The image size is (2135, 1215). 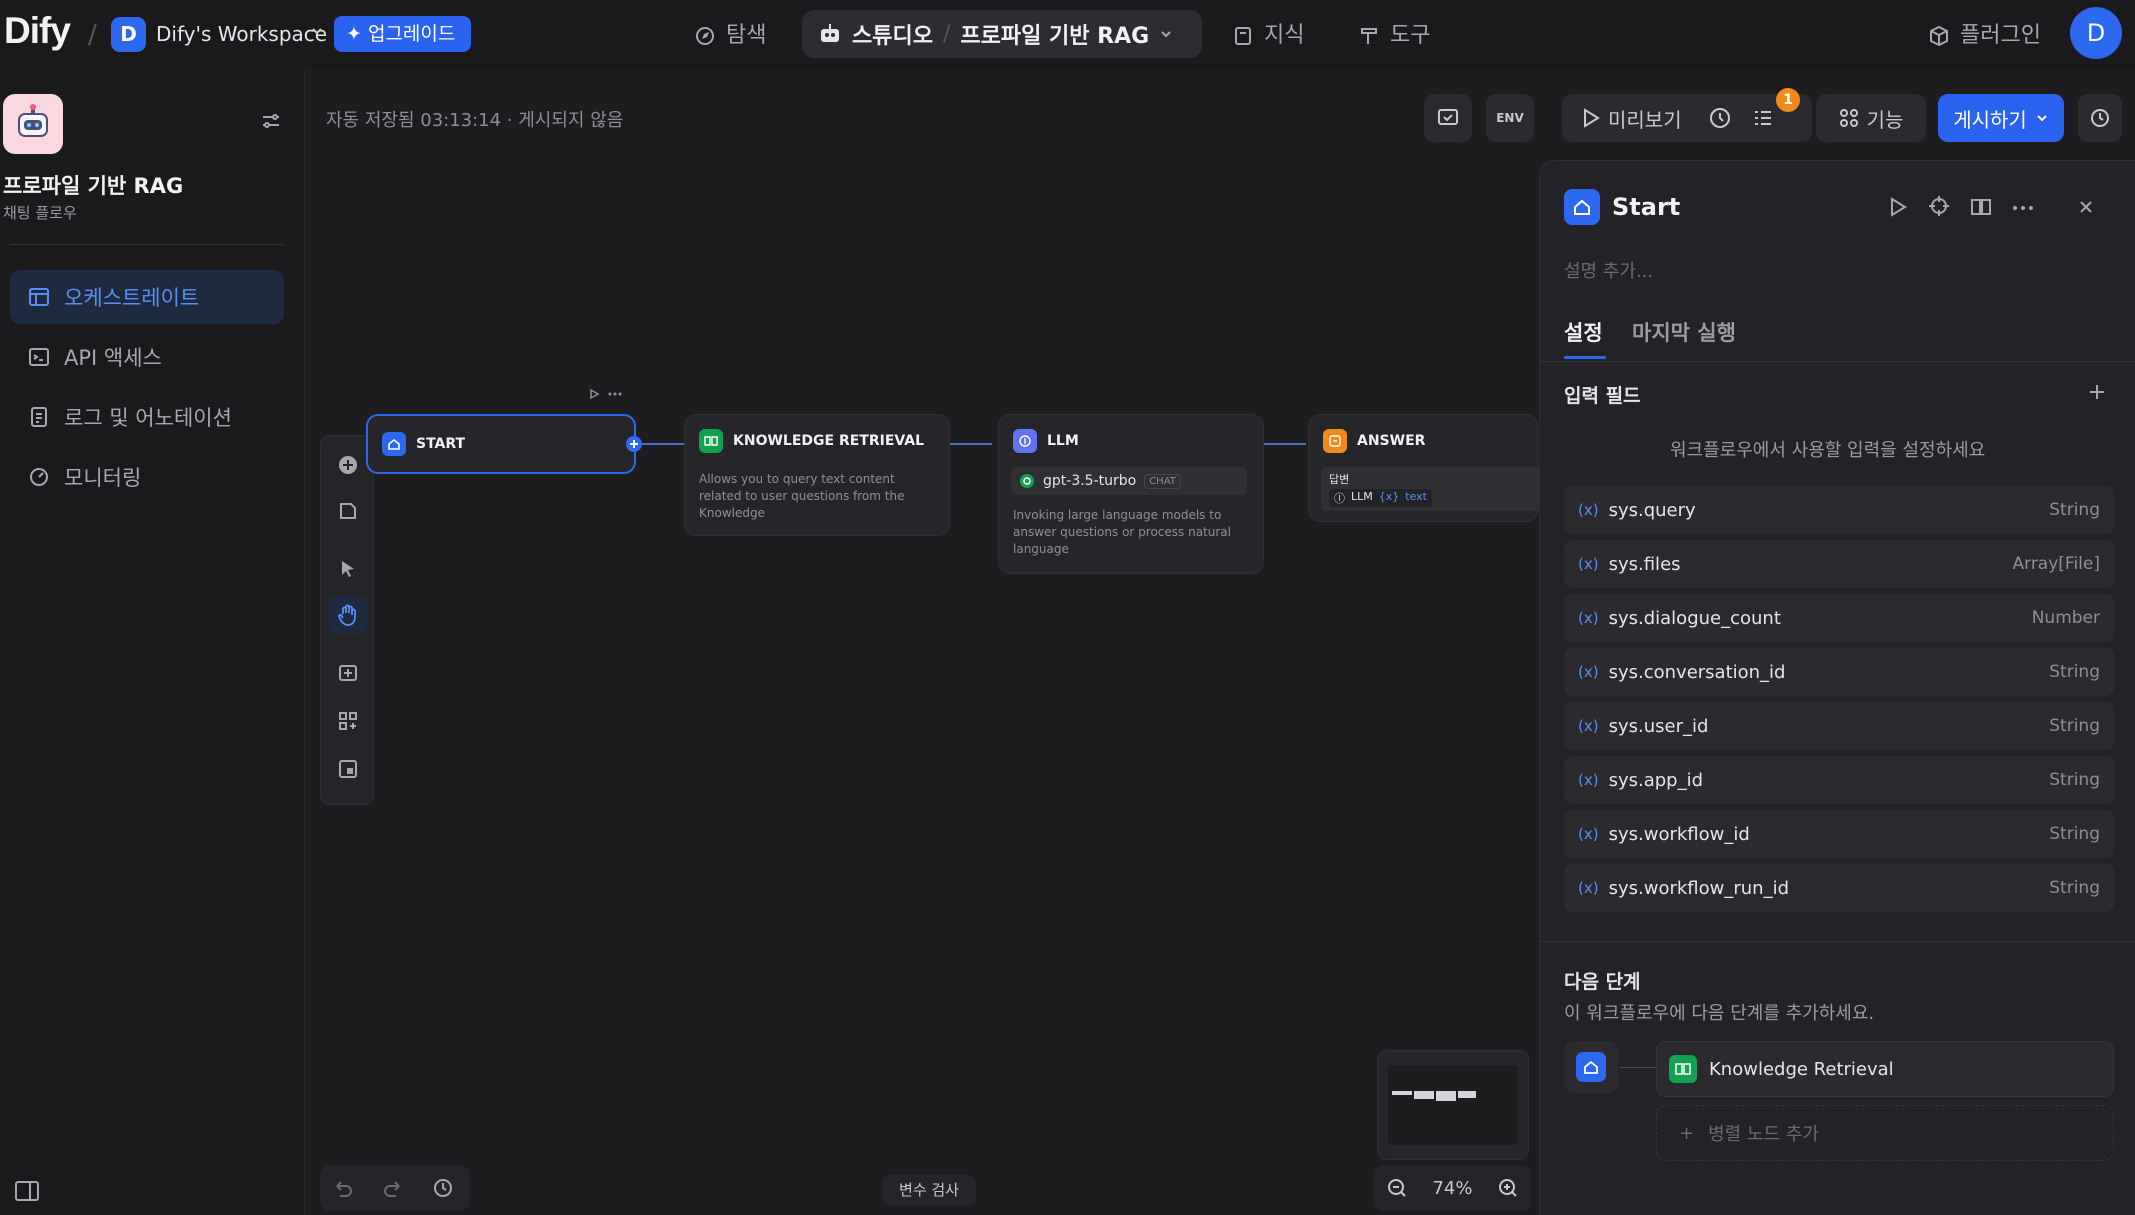 What do you see at coordinates (1588, 672) in the screenshot?
I see `variable-icon: (x)` at bounding box center [1588, 672].